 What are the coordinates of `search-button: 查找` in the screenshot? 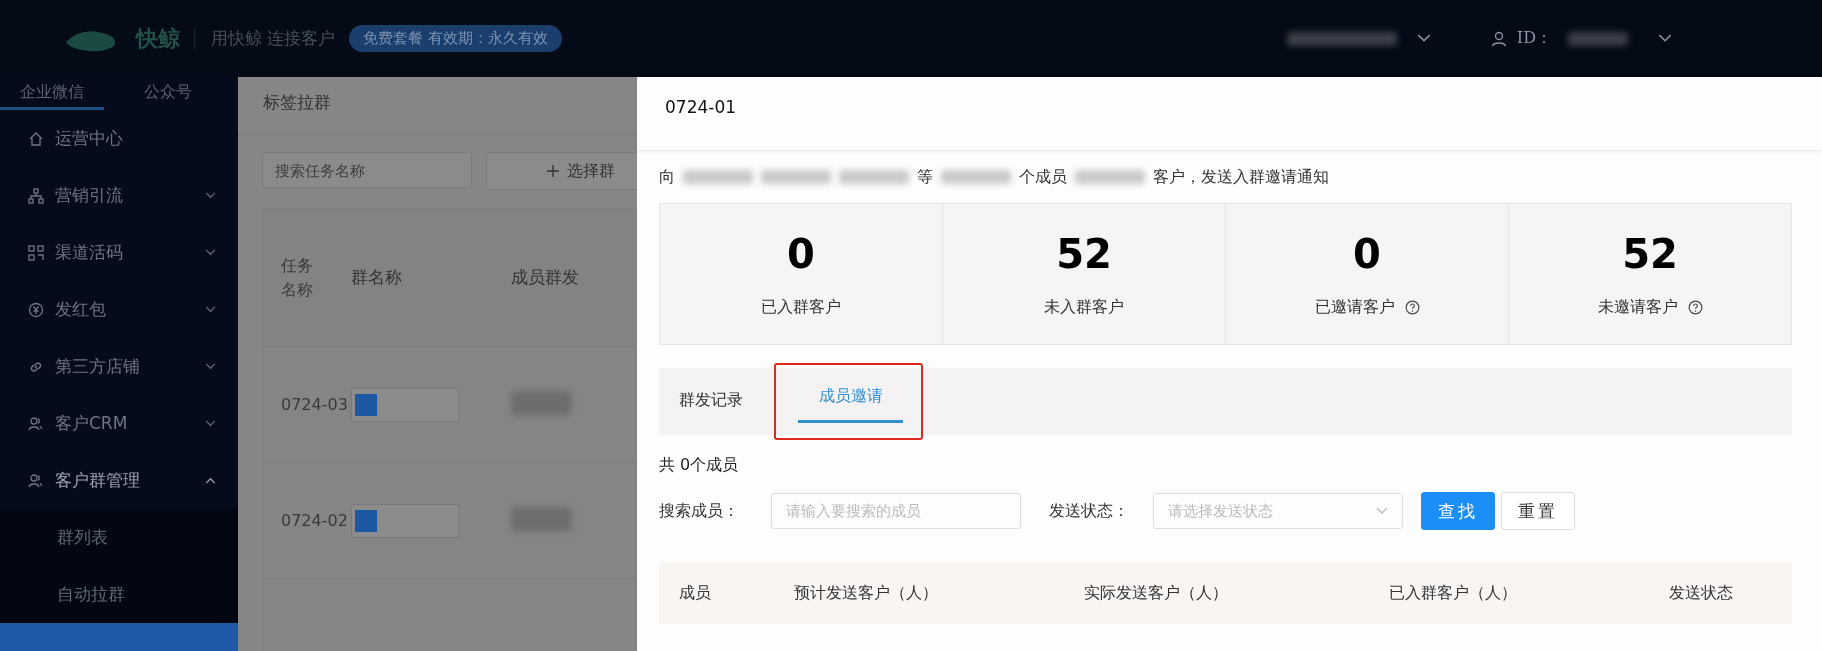 It's located at (1458, 511).